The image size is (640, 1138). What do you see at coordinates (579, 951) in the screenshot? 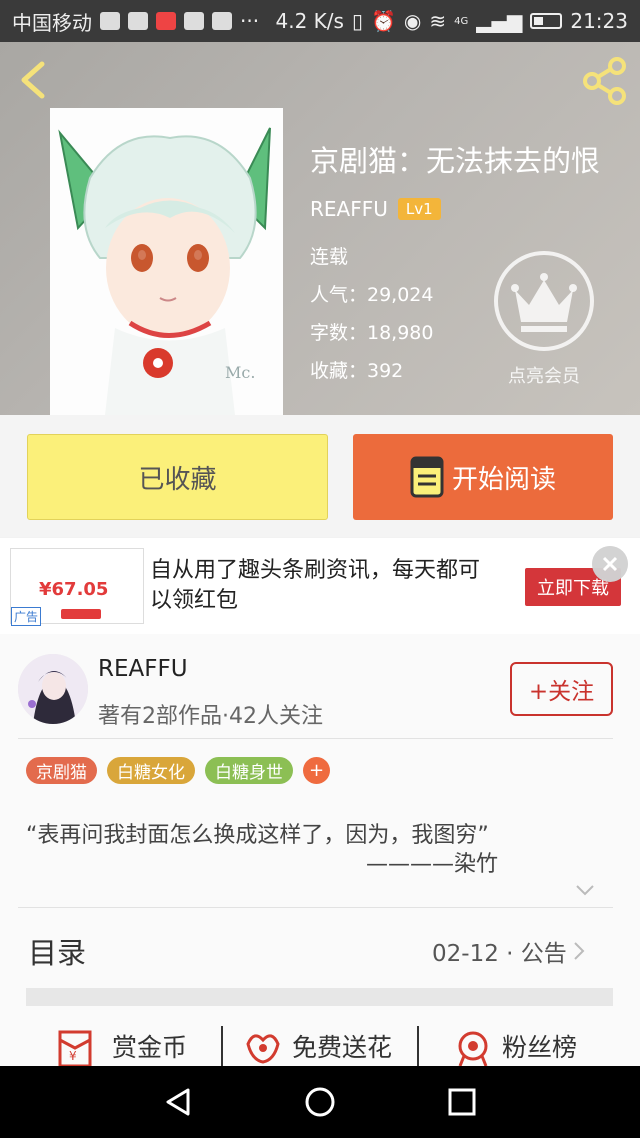
I see `chevron-right-icon` at bounding box center [579, 951].